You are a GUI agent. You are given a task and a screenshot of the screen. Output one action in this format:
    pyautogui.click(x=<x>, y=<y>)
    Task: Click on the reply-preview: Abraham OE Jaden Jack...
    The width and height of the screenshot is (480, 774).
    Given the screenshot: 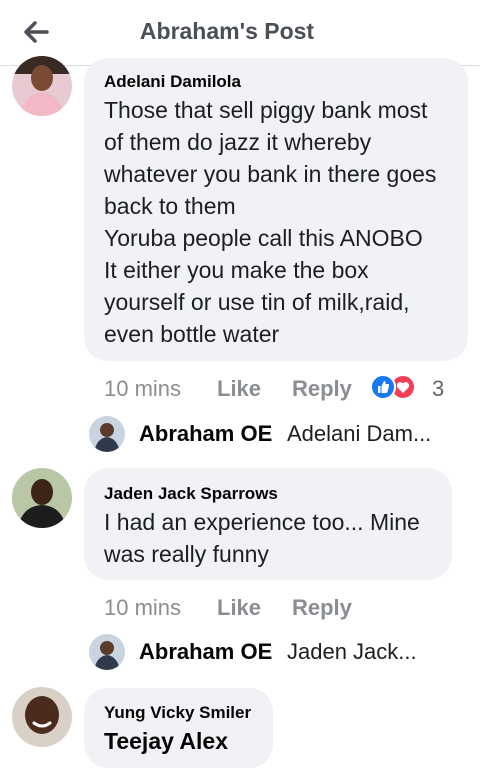 What is the action you would take?
    pyautogui.click(x=274, y=652)
    